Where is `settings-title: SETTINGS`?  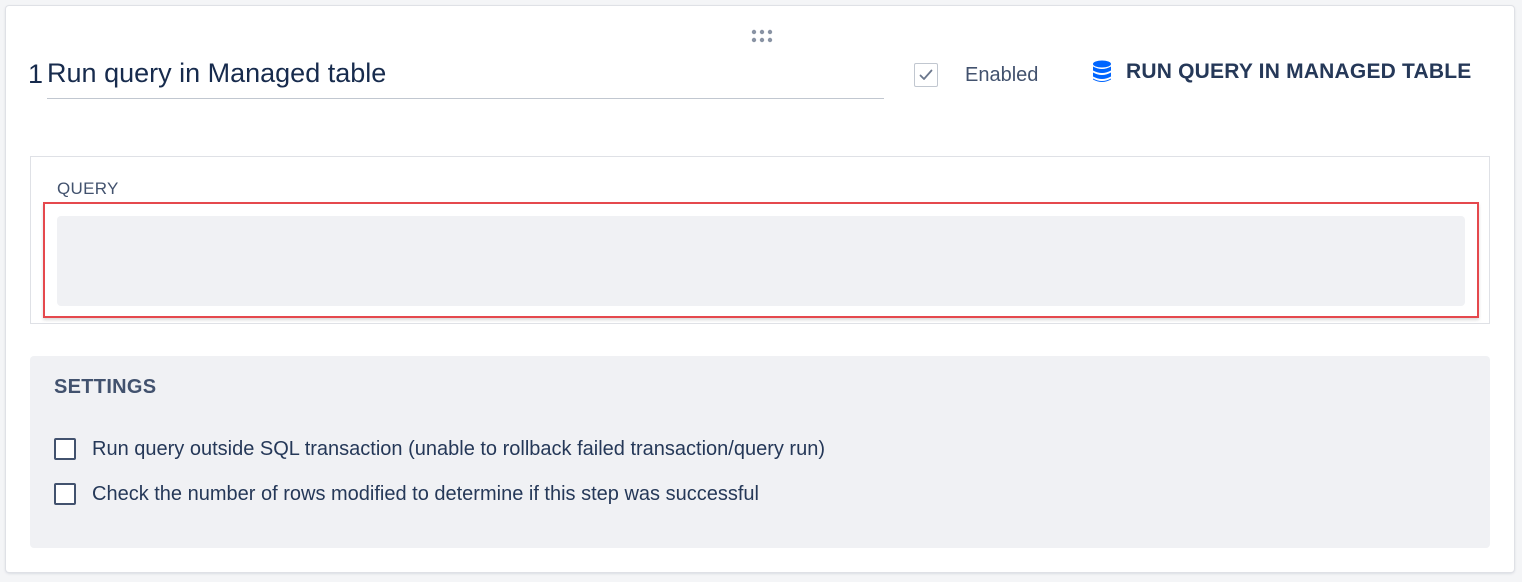
settings-title: SETTINGS is located at coordinates (105, 387).